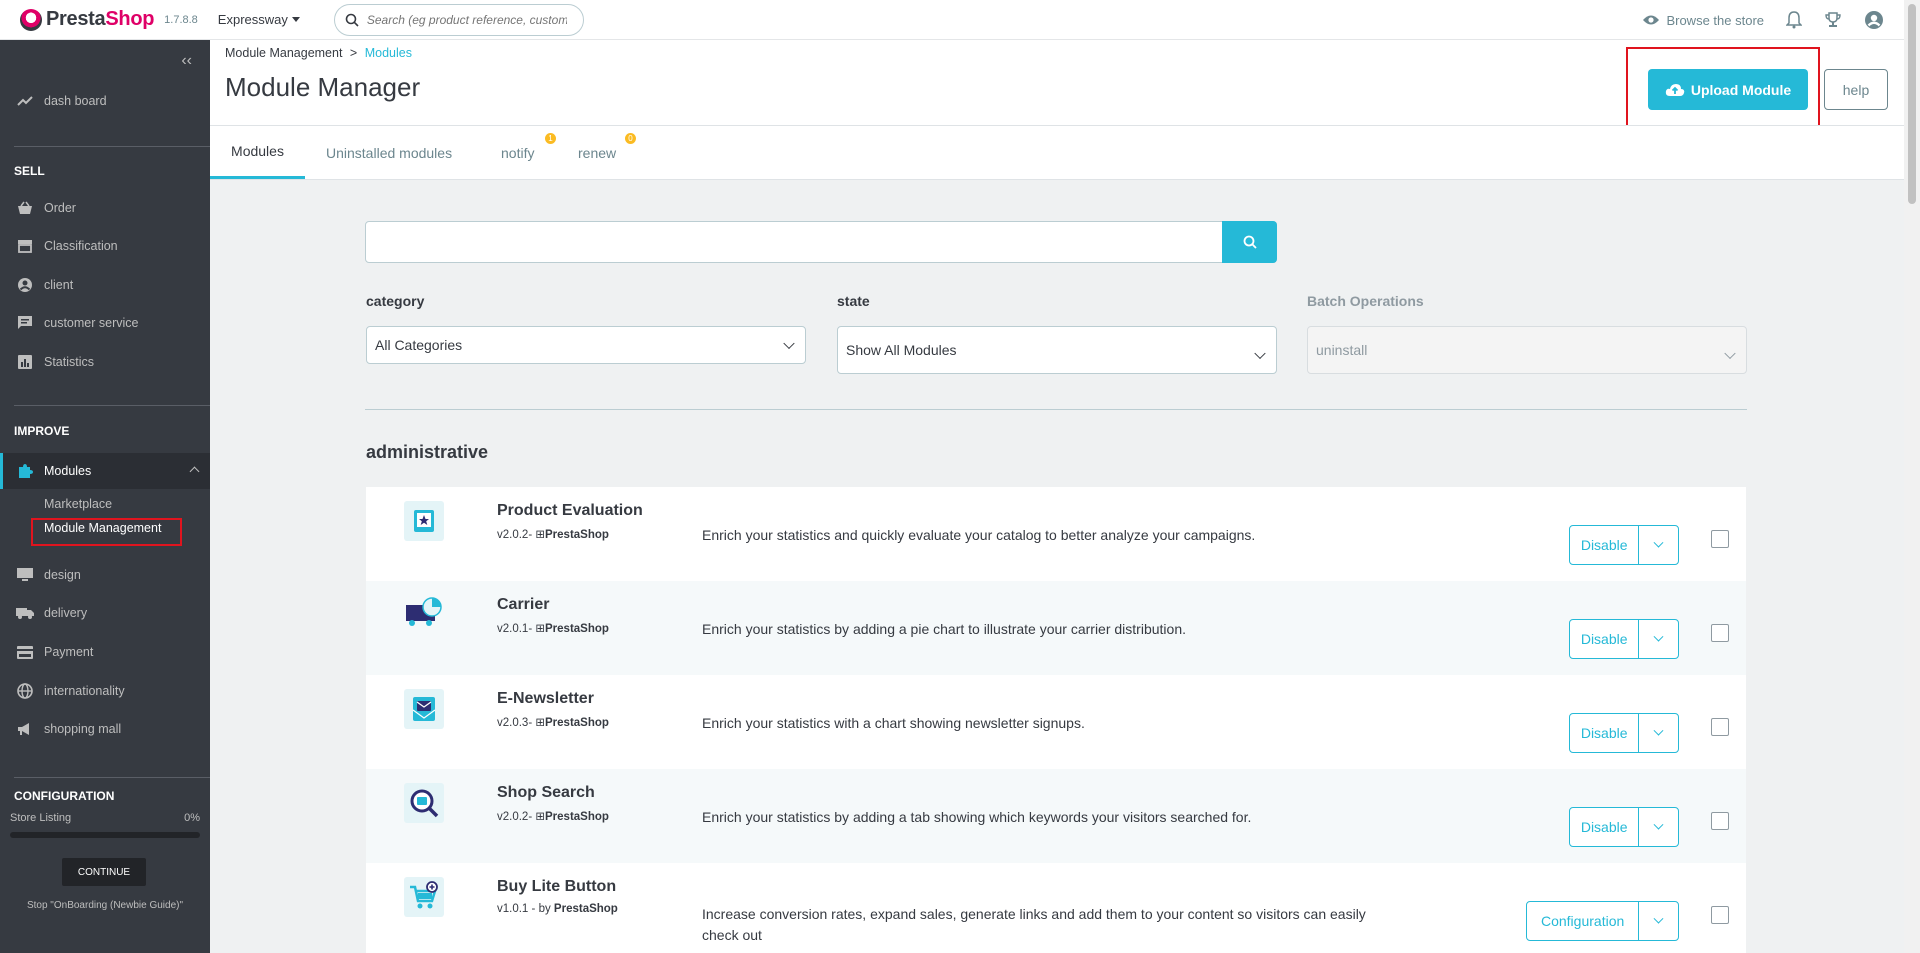  Describe the element at coordinates (1583, 921) in the screenshot. I see `configuration-button: Configuration` at that location.